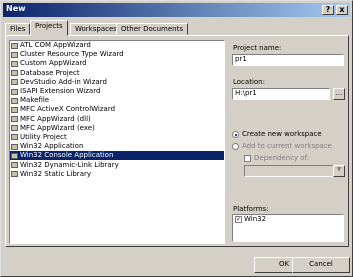  What do you see at coordinates (281, 94) in the screenshot?
I see `location-input: H:\pr1` at bounding box center [281, 94].